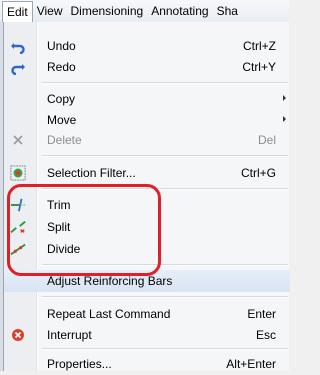 This screenshot has width=320, height=375. Describe the element at coordinates (18, 140) in the screenshot. I see `delete-icon` at that location.